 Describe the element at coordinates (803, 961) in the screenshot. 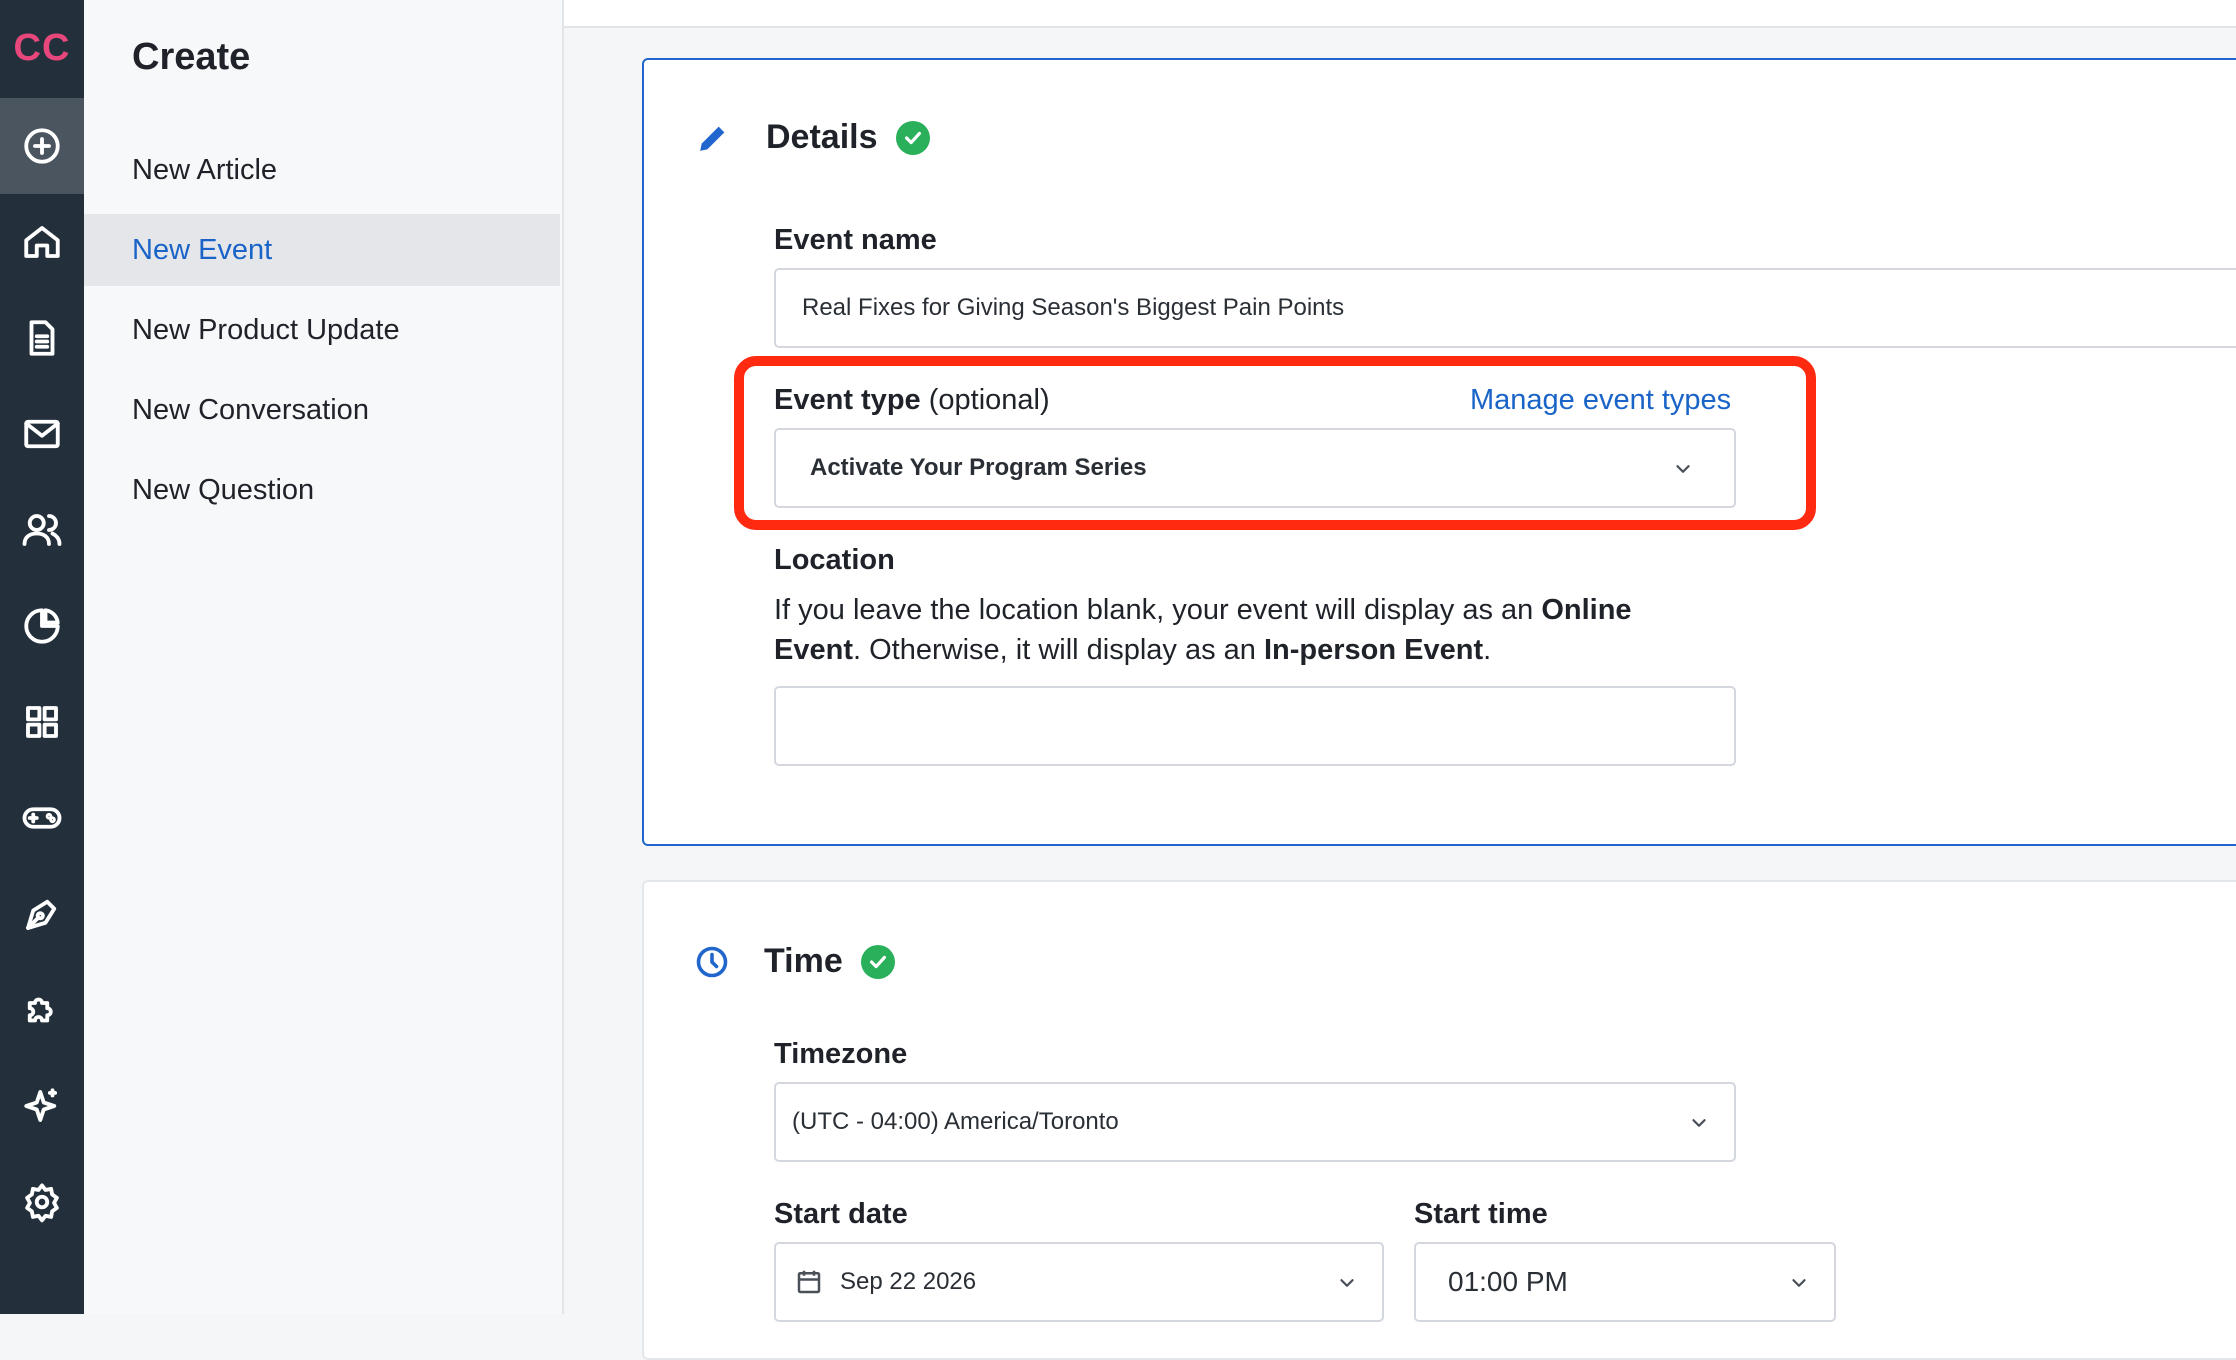

I see `time-title: Time` at that location.